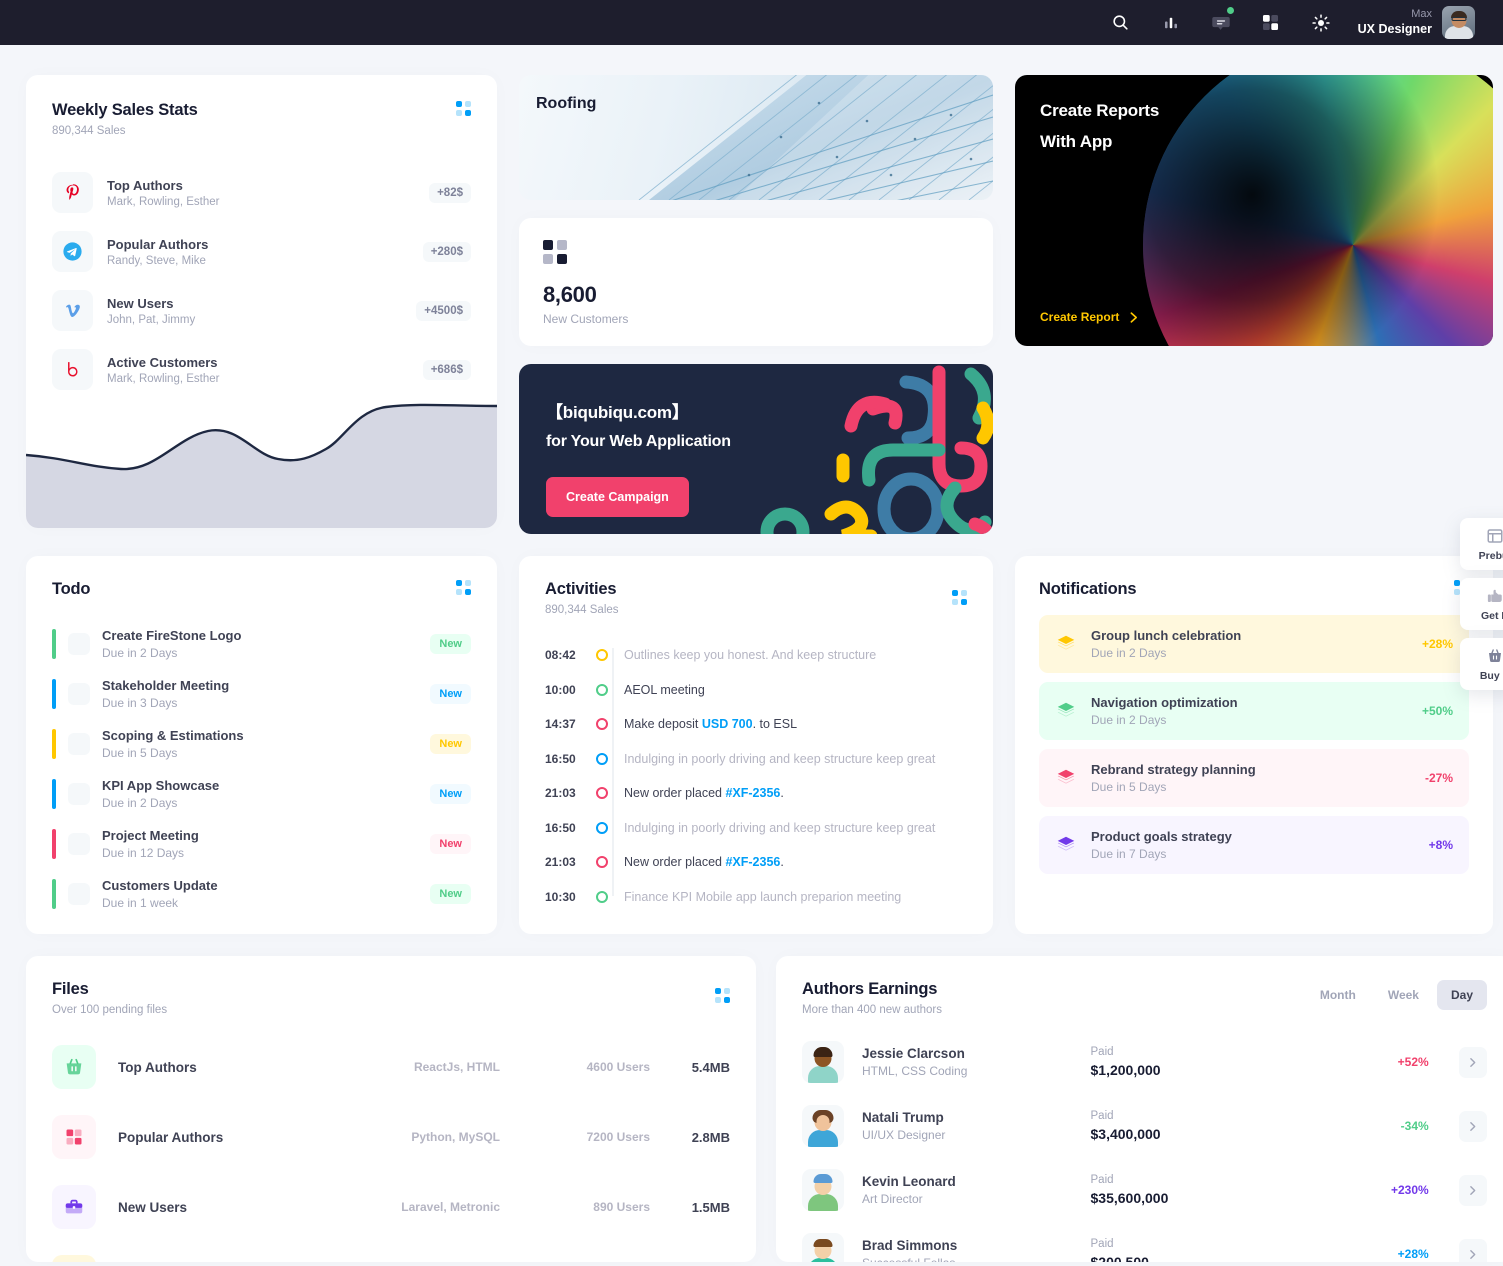  What do you see at coordinates (1481, 664) in the screenshot?
I see `buy-now-button: Buy N` at bounding box center [1481, 664].